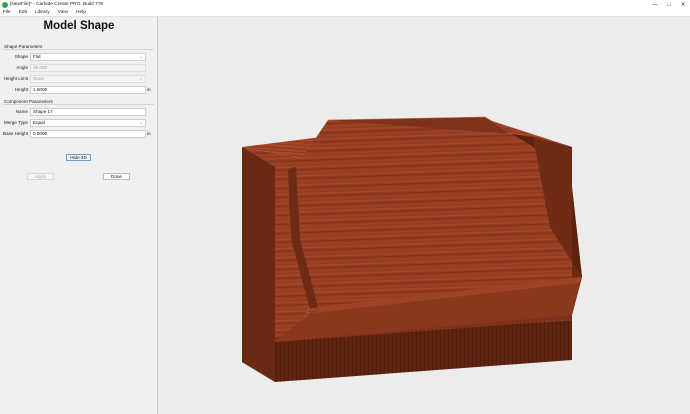 Image resolution: width=690 pixels, height=414 pixels. I want to click on menu-edit: Edit, so click(23, 12).